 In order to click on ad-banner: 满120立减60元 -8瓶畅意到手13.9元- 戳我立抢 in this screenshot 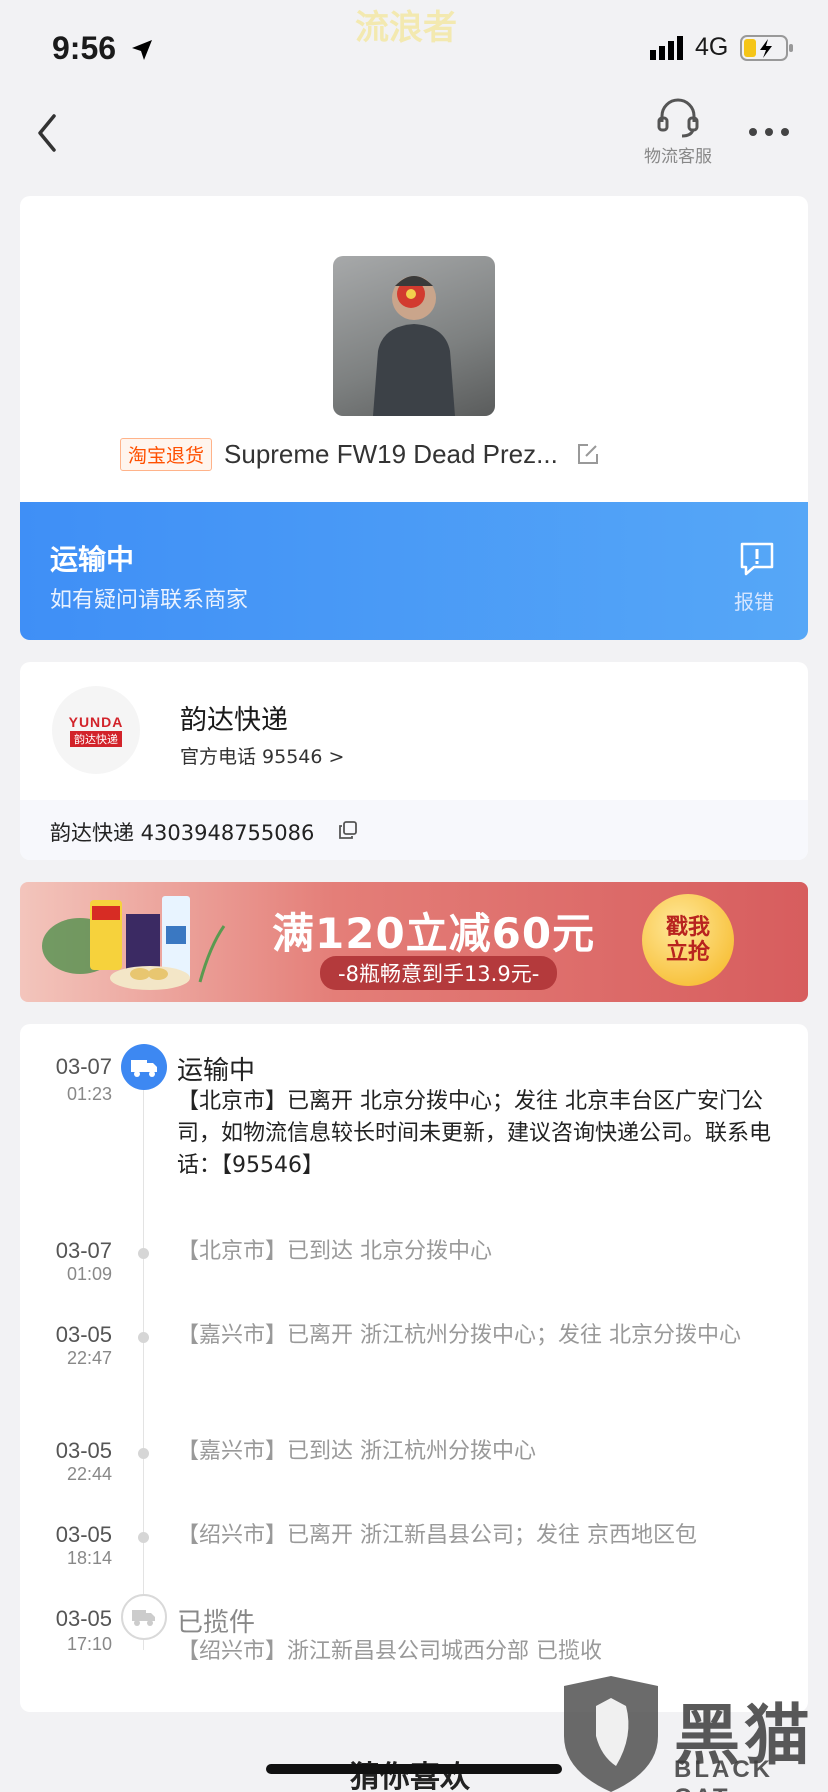, I will do `click(414, 942)`.